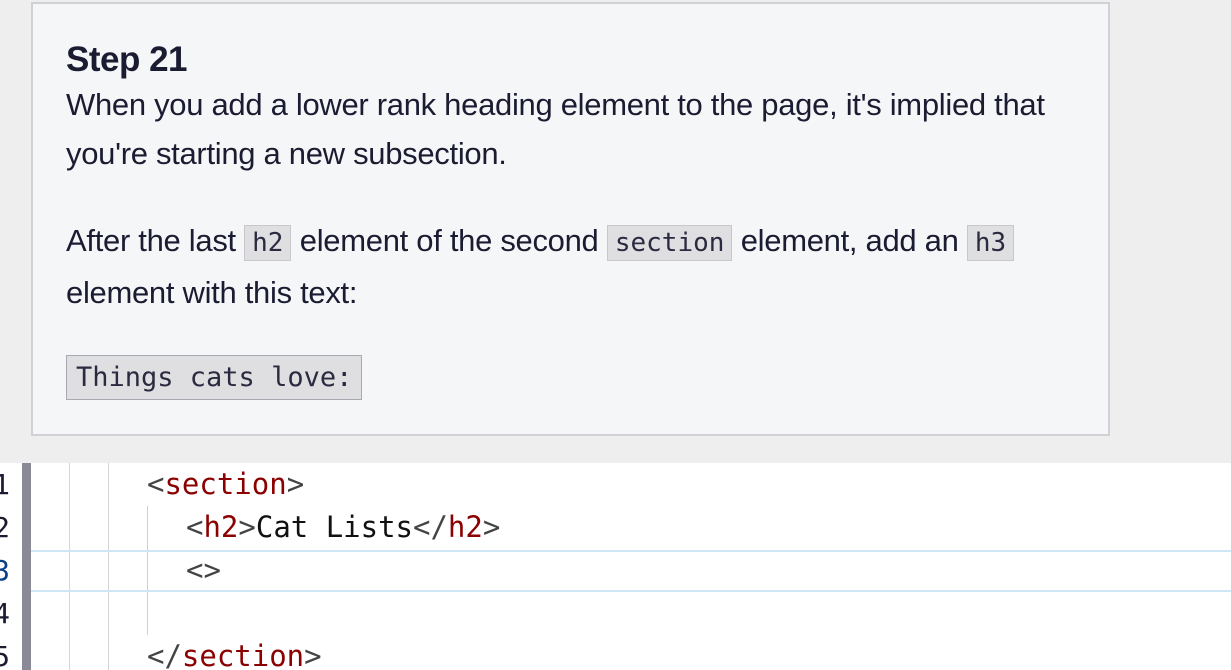 The height and width of the screenshot is (670, 1231). I want to click on code-line-5: </section>, so click(234, 652).